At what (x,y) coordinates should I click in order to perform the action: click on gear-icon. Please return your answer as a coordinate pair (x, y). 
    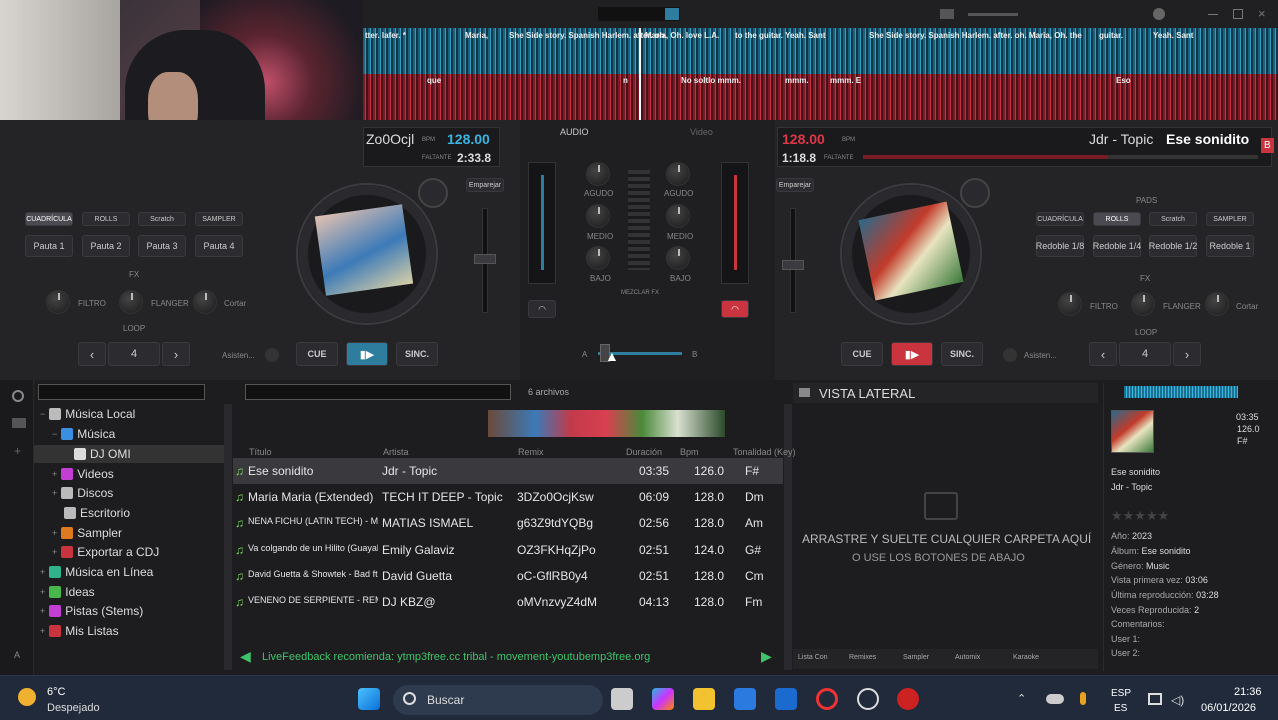
    Looking at the image, I should click on (1159, 14).